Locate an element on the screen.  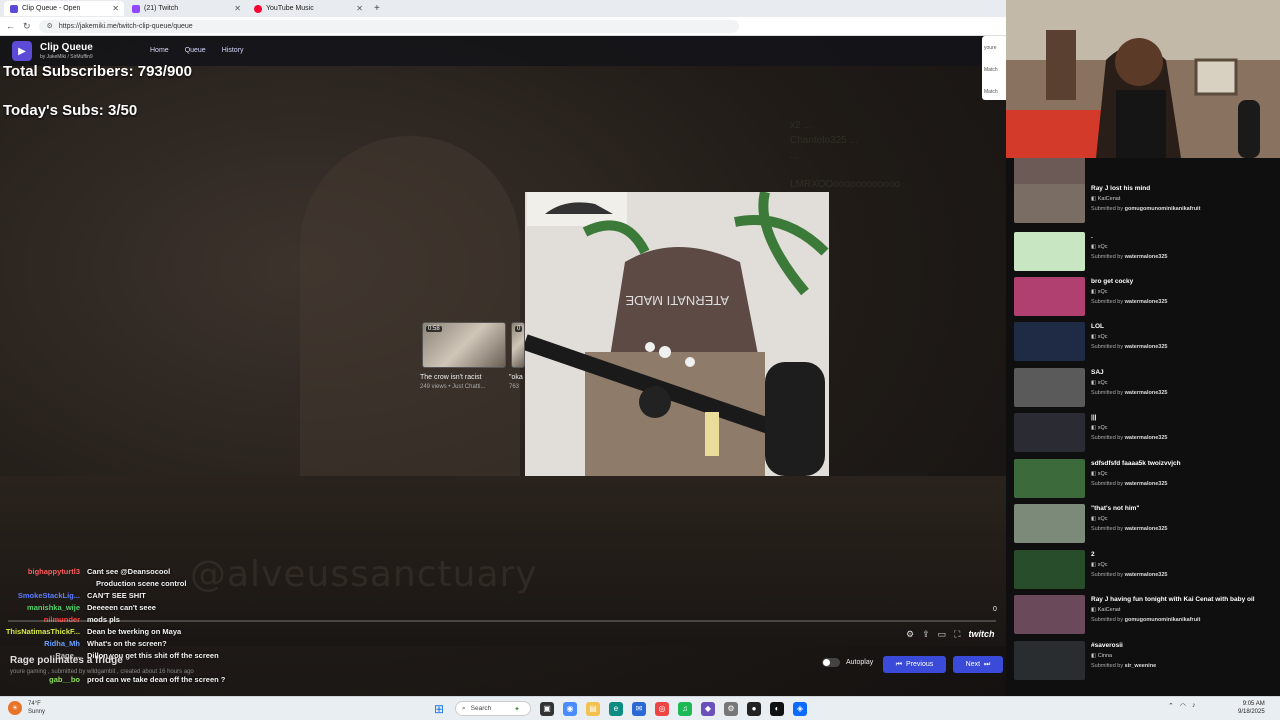
chat-username: bighappyturtl3 is located at coordinates (53, 571).